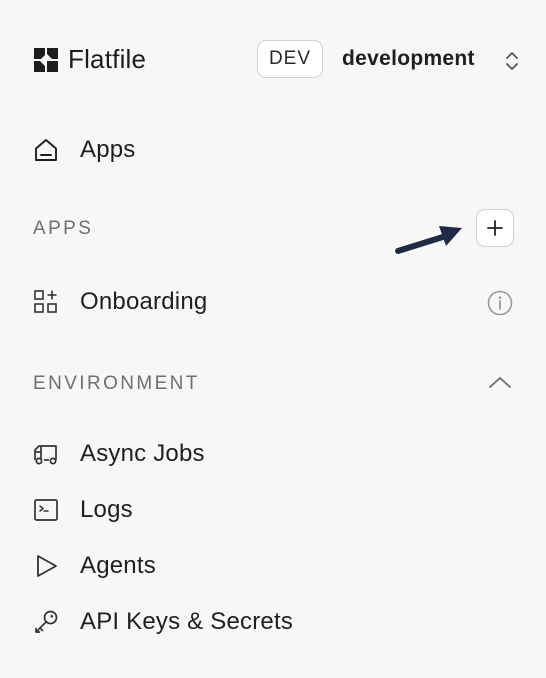 This screenshot has width=546, height=678. Describe the element at coordinates (118, 565) in the screenshot. I see `env-item-label: Agents` at that location.